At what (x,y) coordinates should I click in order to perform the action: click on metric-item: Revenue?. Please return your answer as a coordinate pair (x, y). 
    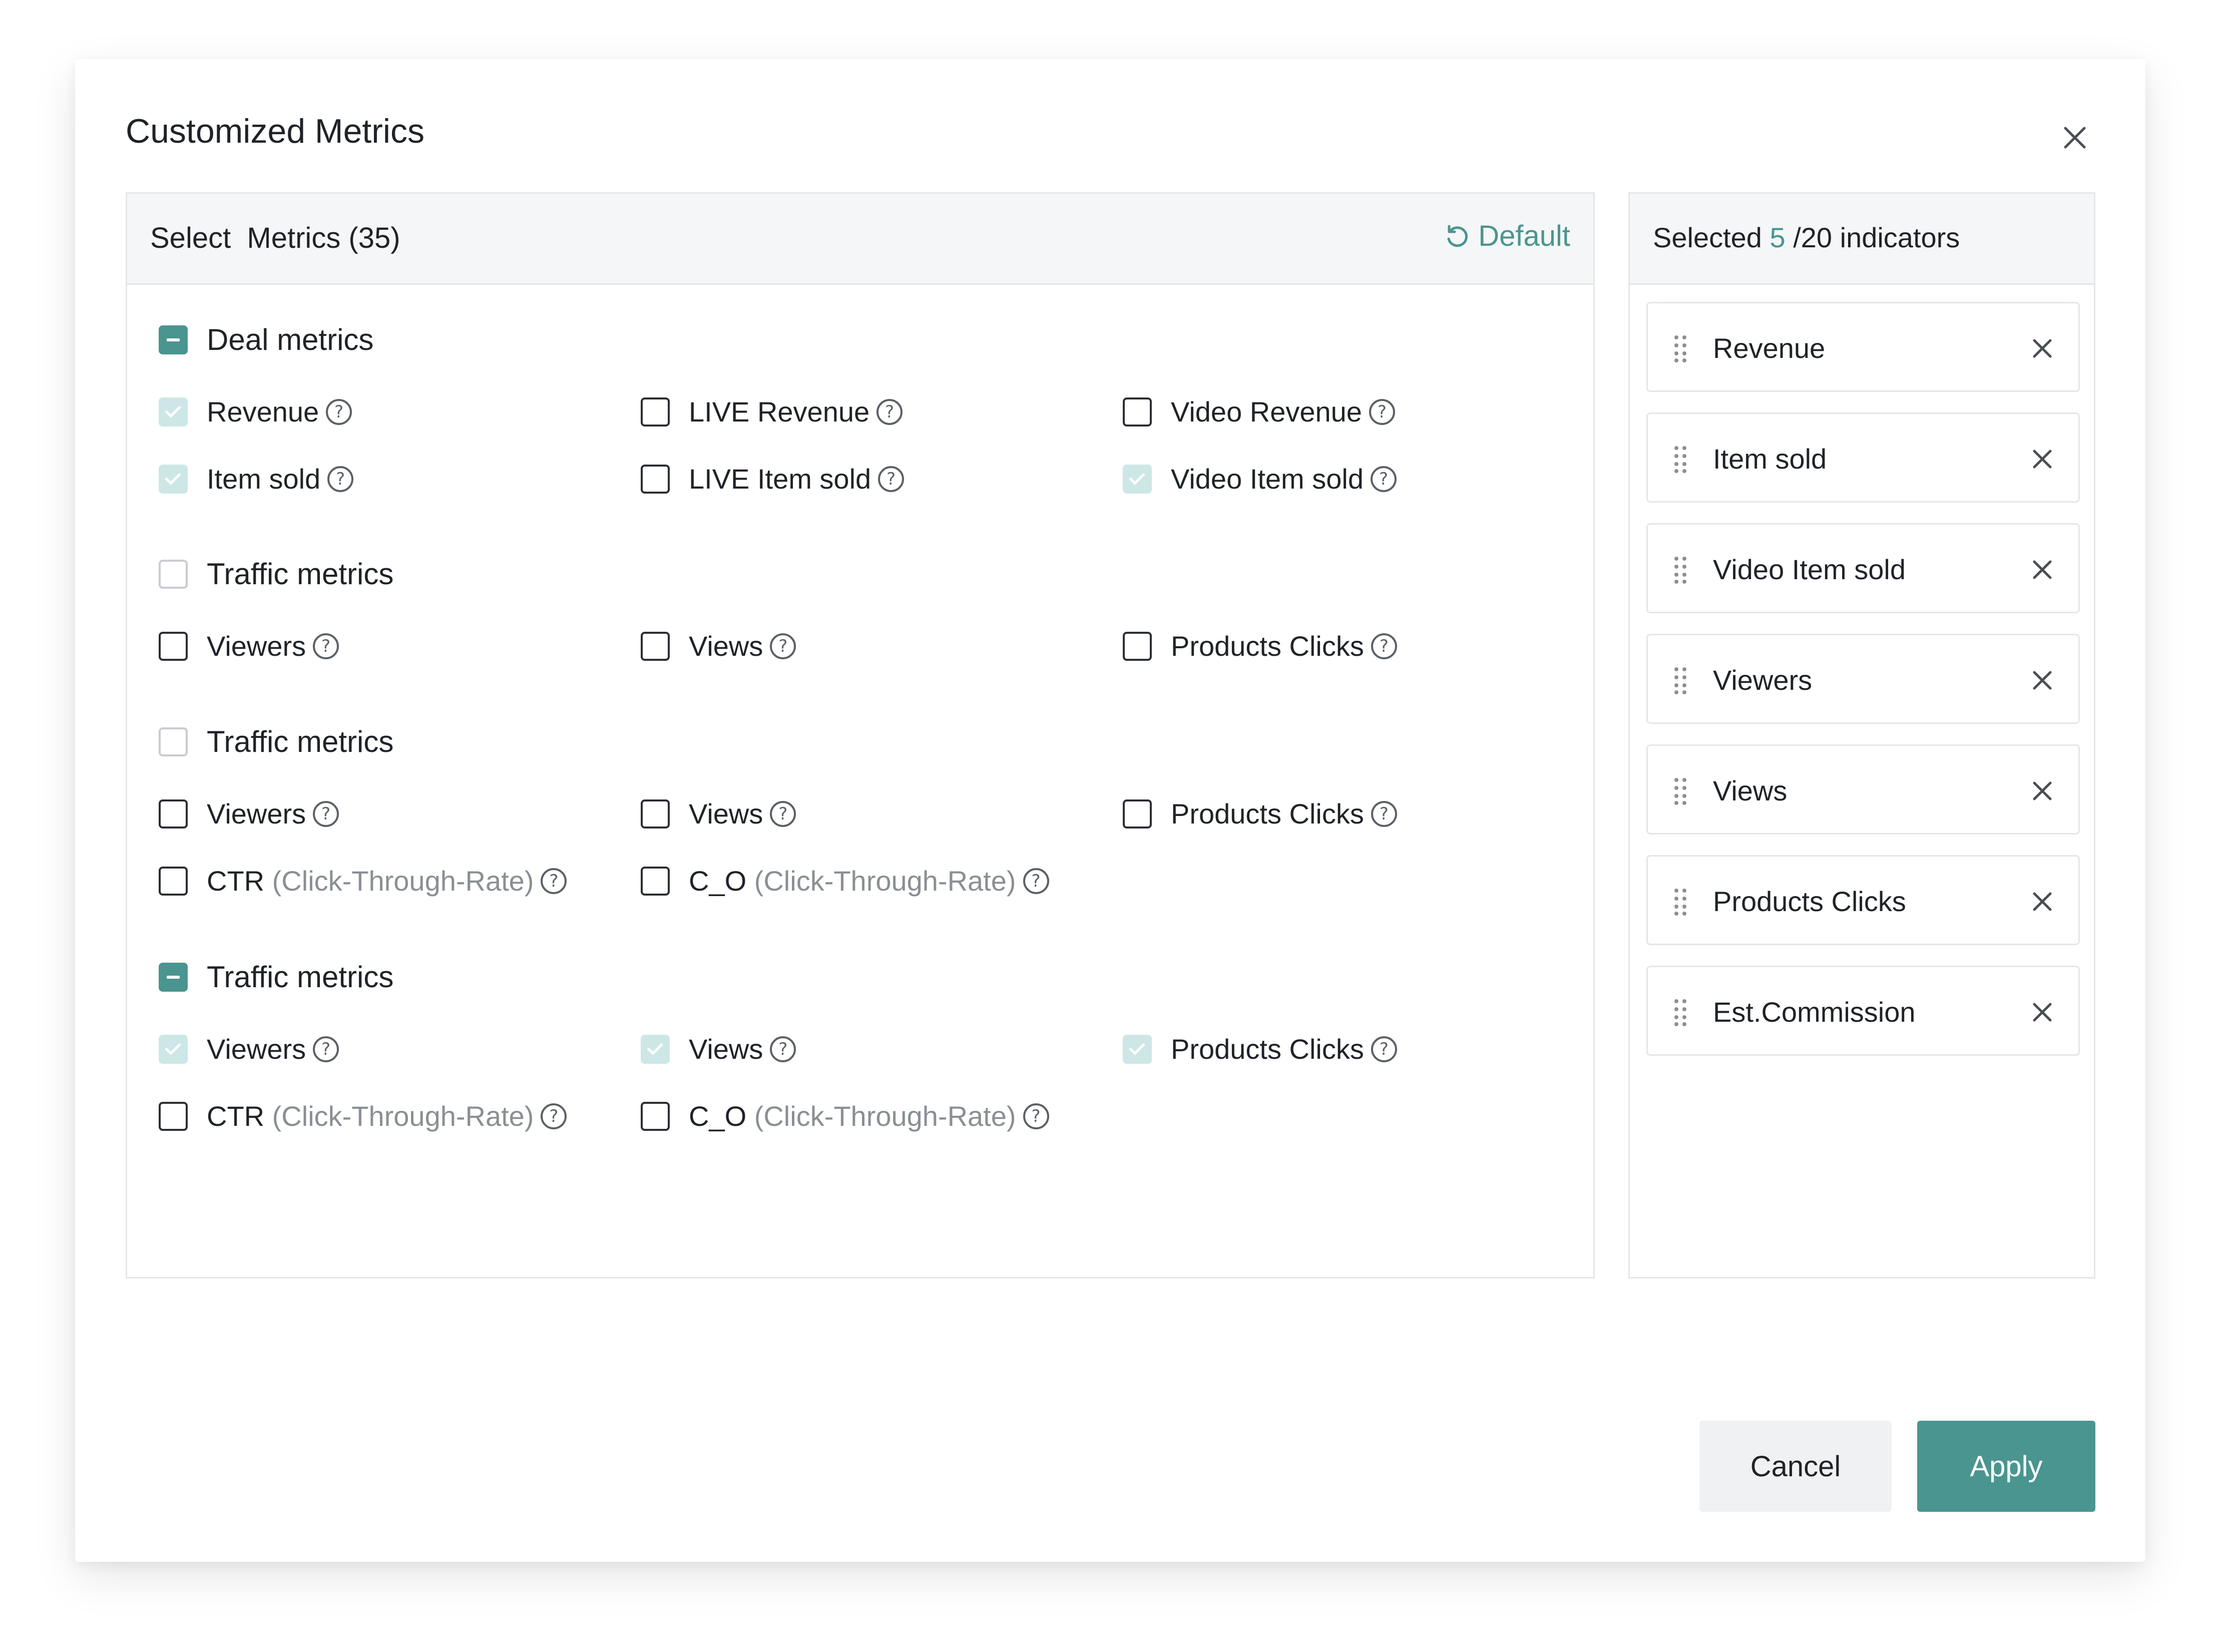
    Looking at the image, I should click on (256, 412).